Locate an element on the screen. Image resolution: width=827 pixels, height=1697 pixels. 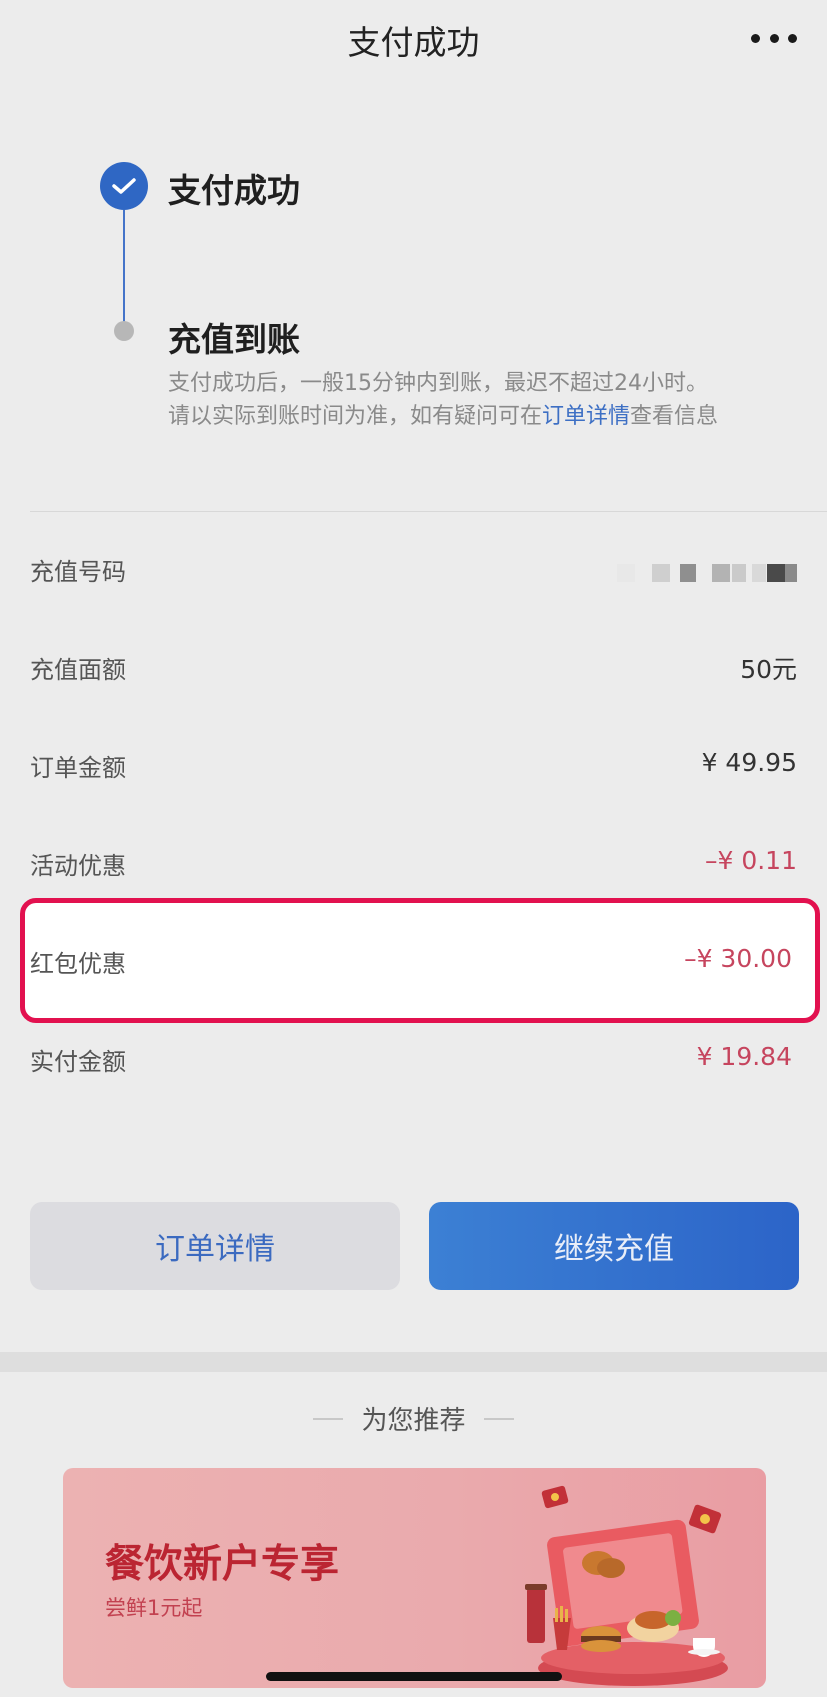
more-icon is located at coordinates (774, 38).